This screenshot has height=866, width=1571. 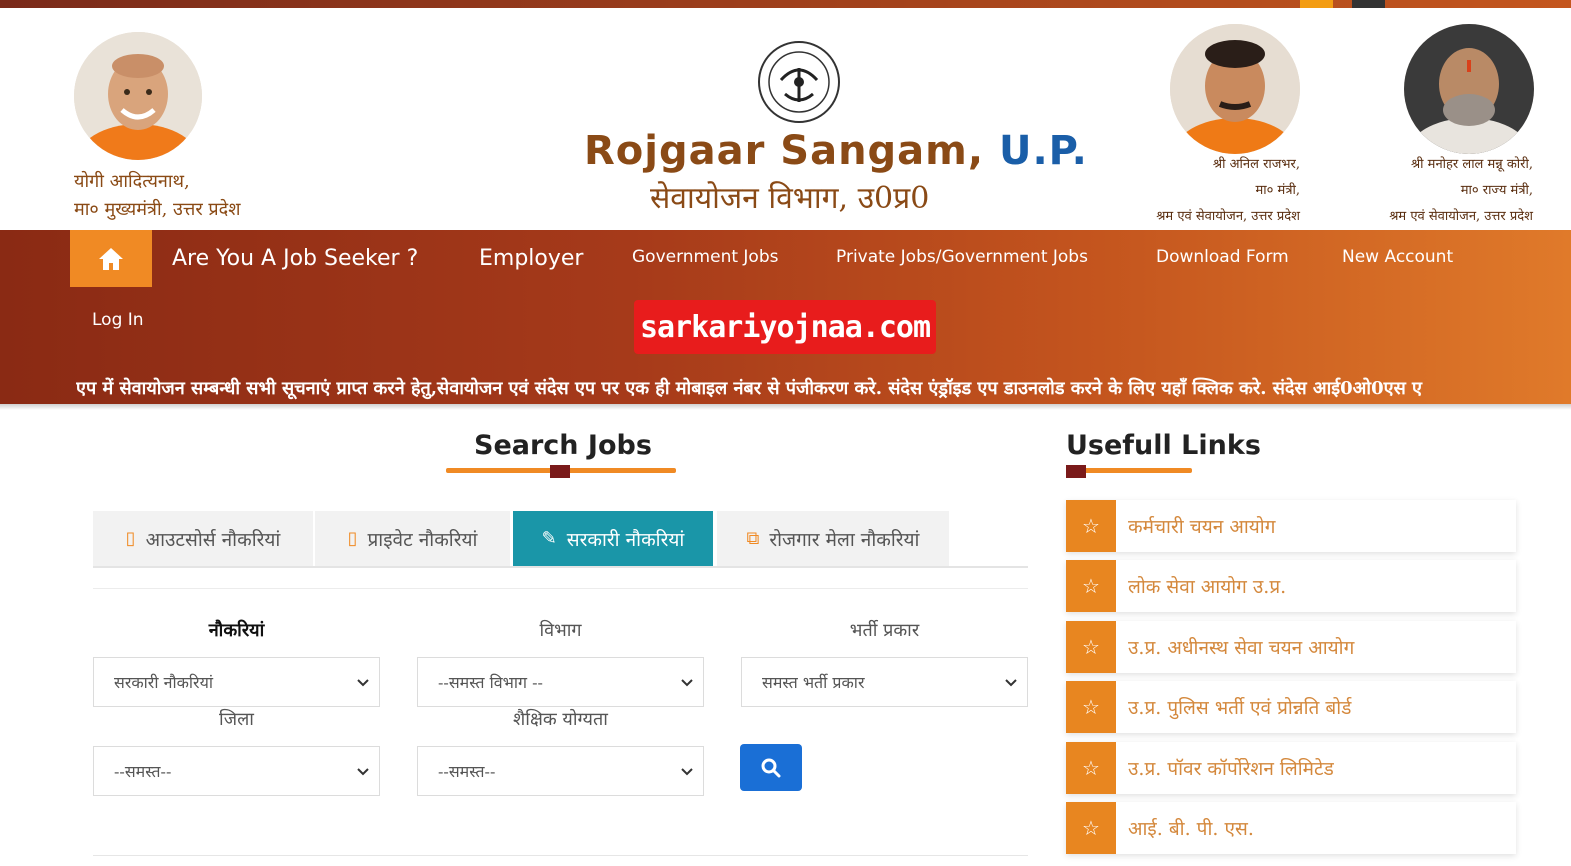 I want to click on tab-label: रोजगार मेला नौकरियां, so click(x=844, y=539).